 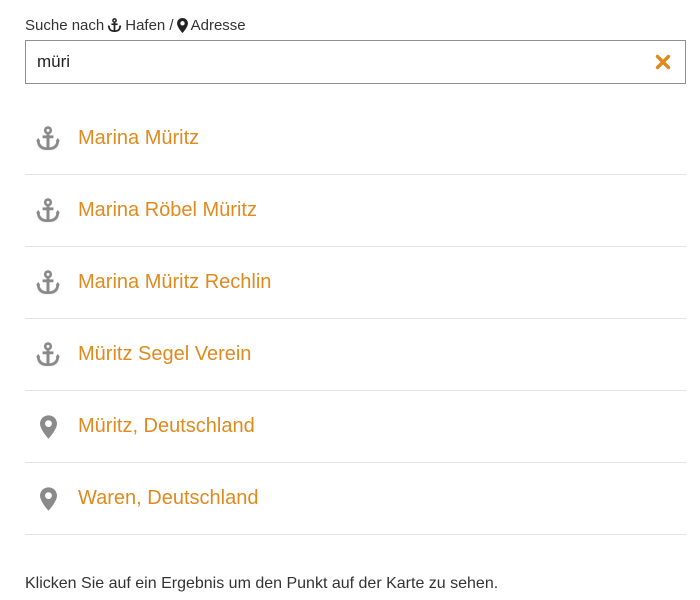 I want to click on search-box, so click(x=355, y=62).